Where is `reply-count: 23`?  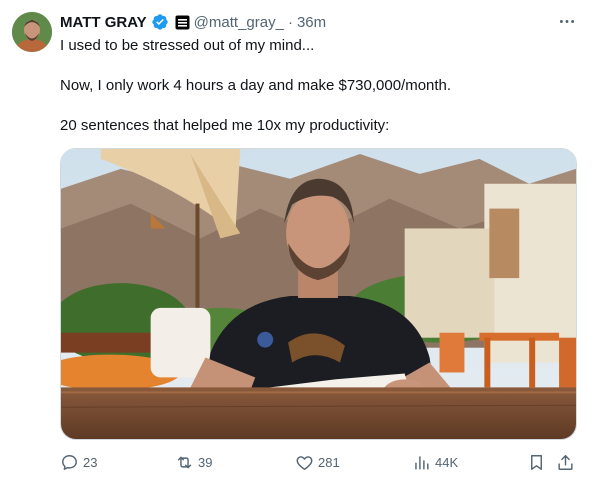 reply-count: 23 is located at coordinates (90, 462).